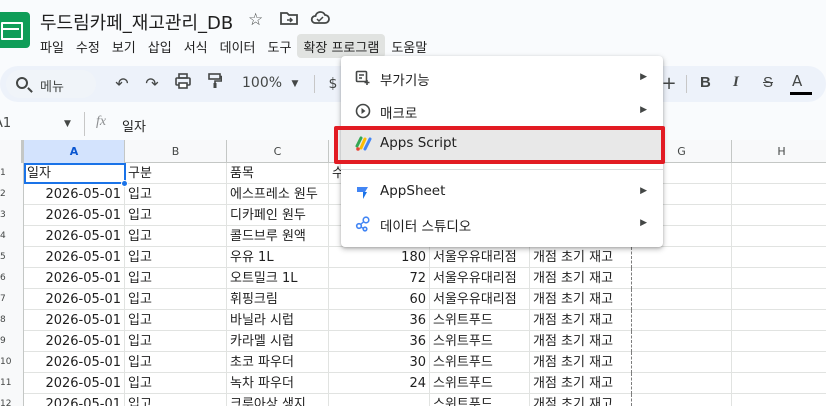 Image resolution: width=826 pixels, height=406 pixels. What do you see at coordinates (736, 82) in the screenshot?
I see `italic-button: I` at bounding box center [736, 82].